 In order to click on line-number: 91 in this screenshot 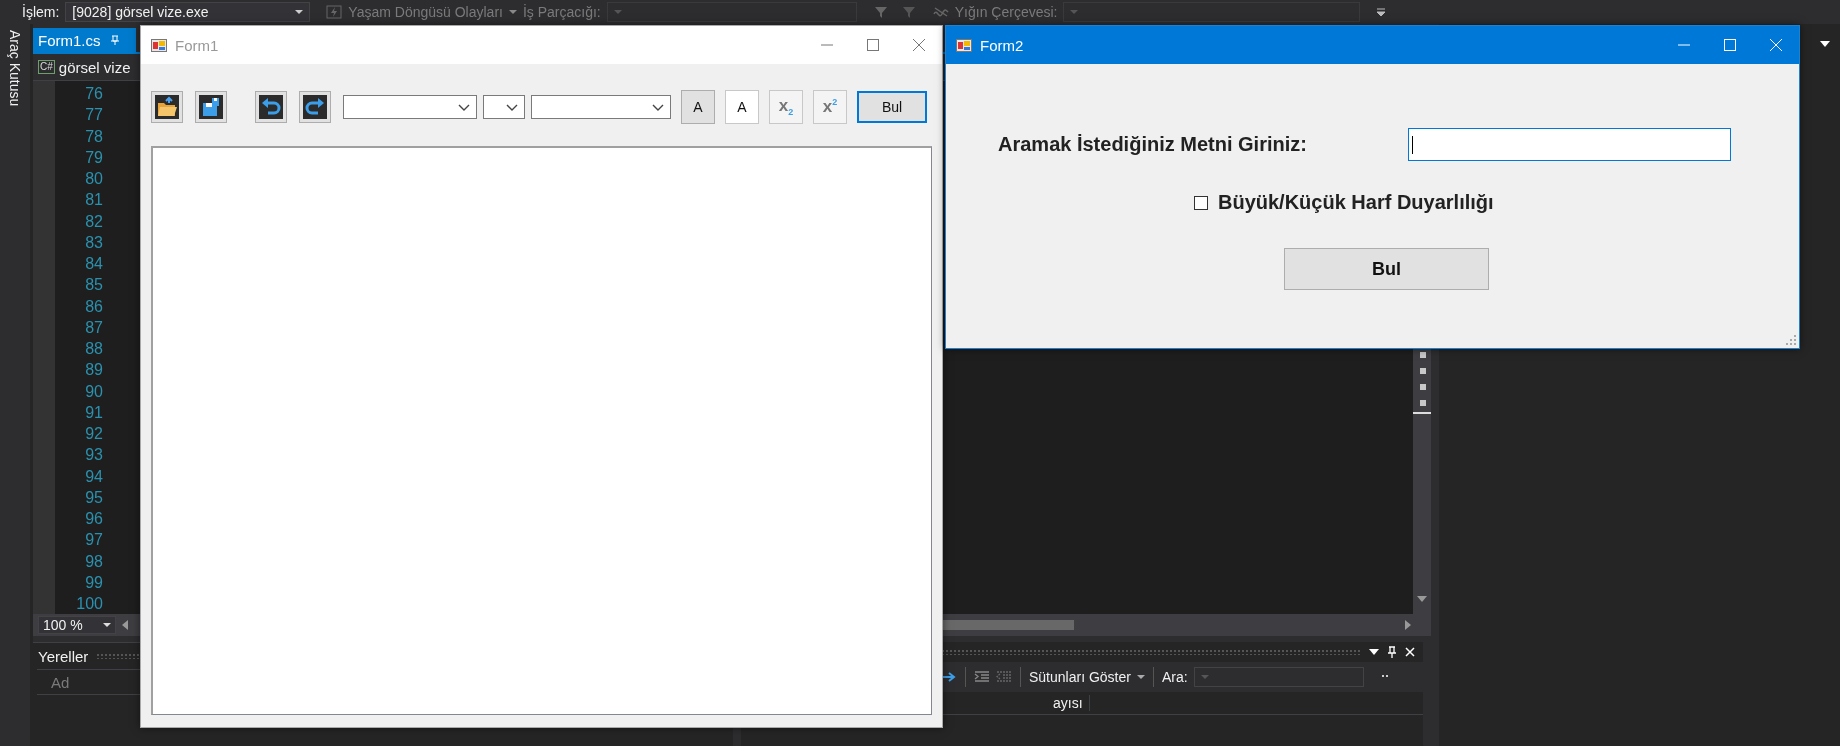, I will do `click(93, 412)`.